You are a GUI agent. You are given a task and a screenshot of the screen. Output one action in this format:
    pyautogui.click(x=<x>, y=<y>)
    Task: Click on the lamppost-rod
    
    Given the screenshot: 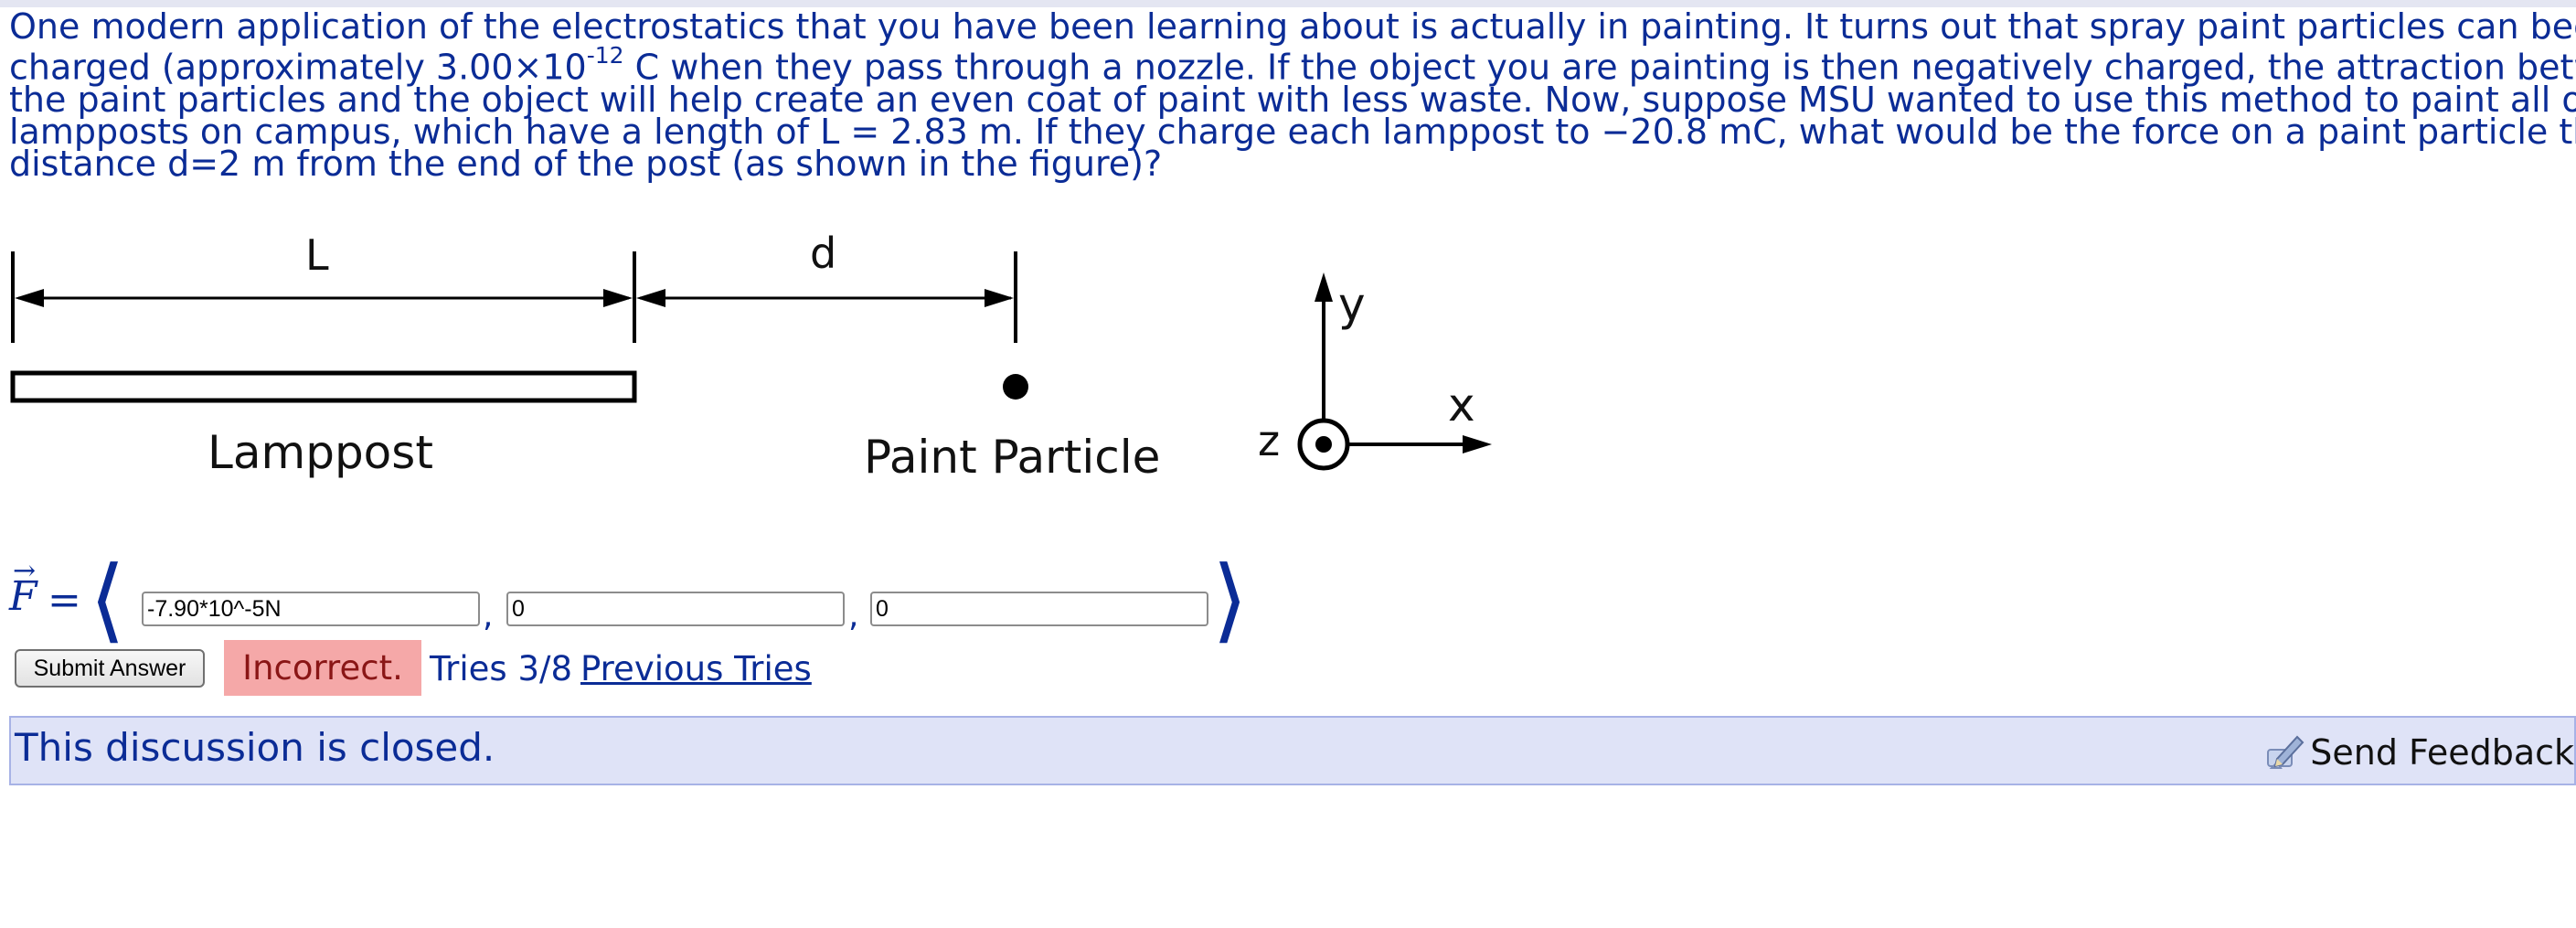 What is the action you would take?
    pyautogui.click(x=323, y=386)
    